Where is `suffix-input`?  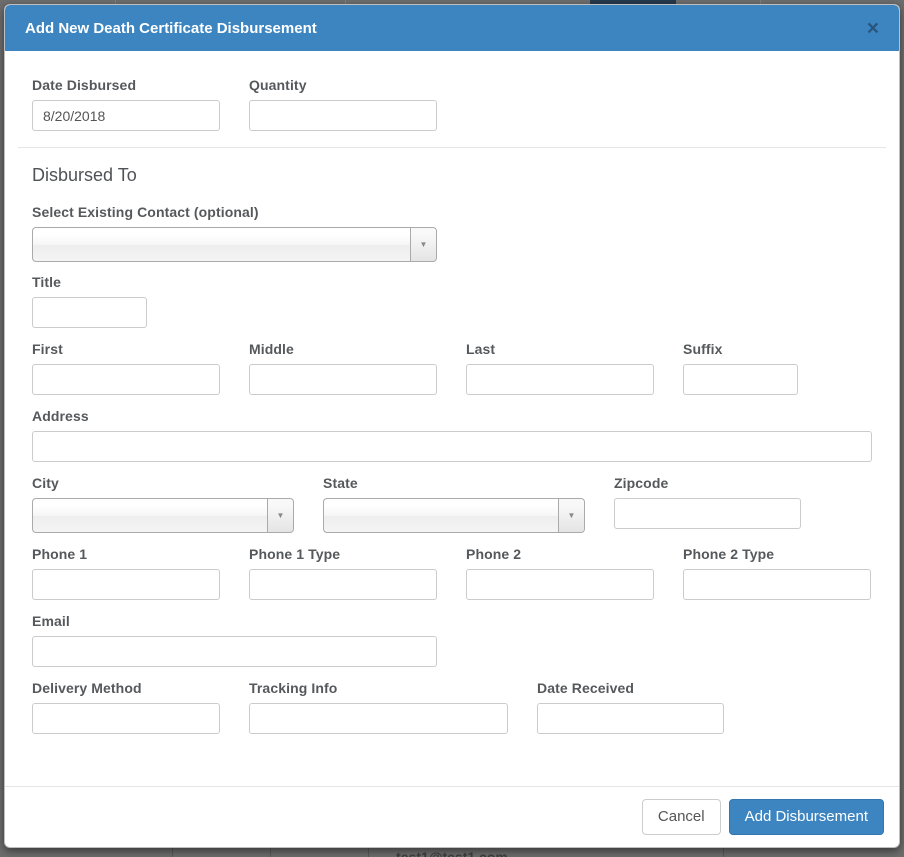
suffix-input is located at coordinates (740, 379).